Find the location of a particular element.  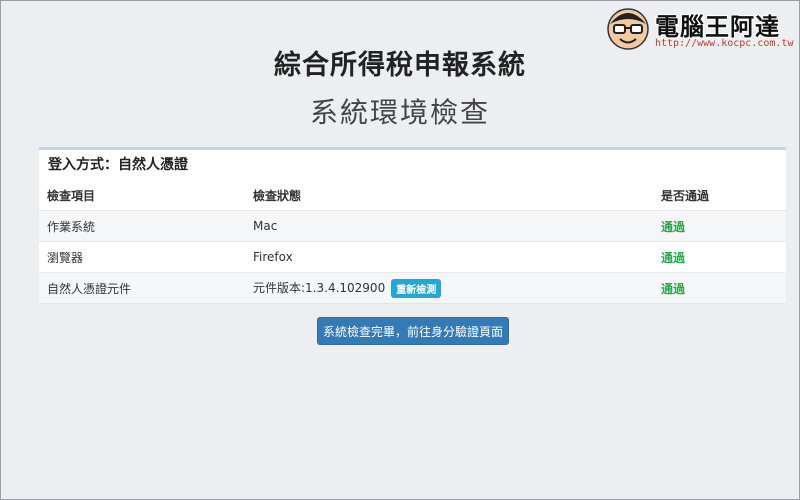

proceed-to-identity-verification-button: 系統檢查完畢，前往身分驗證頁面 is located at coordinates (413, 331).